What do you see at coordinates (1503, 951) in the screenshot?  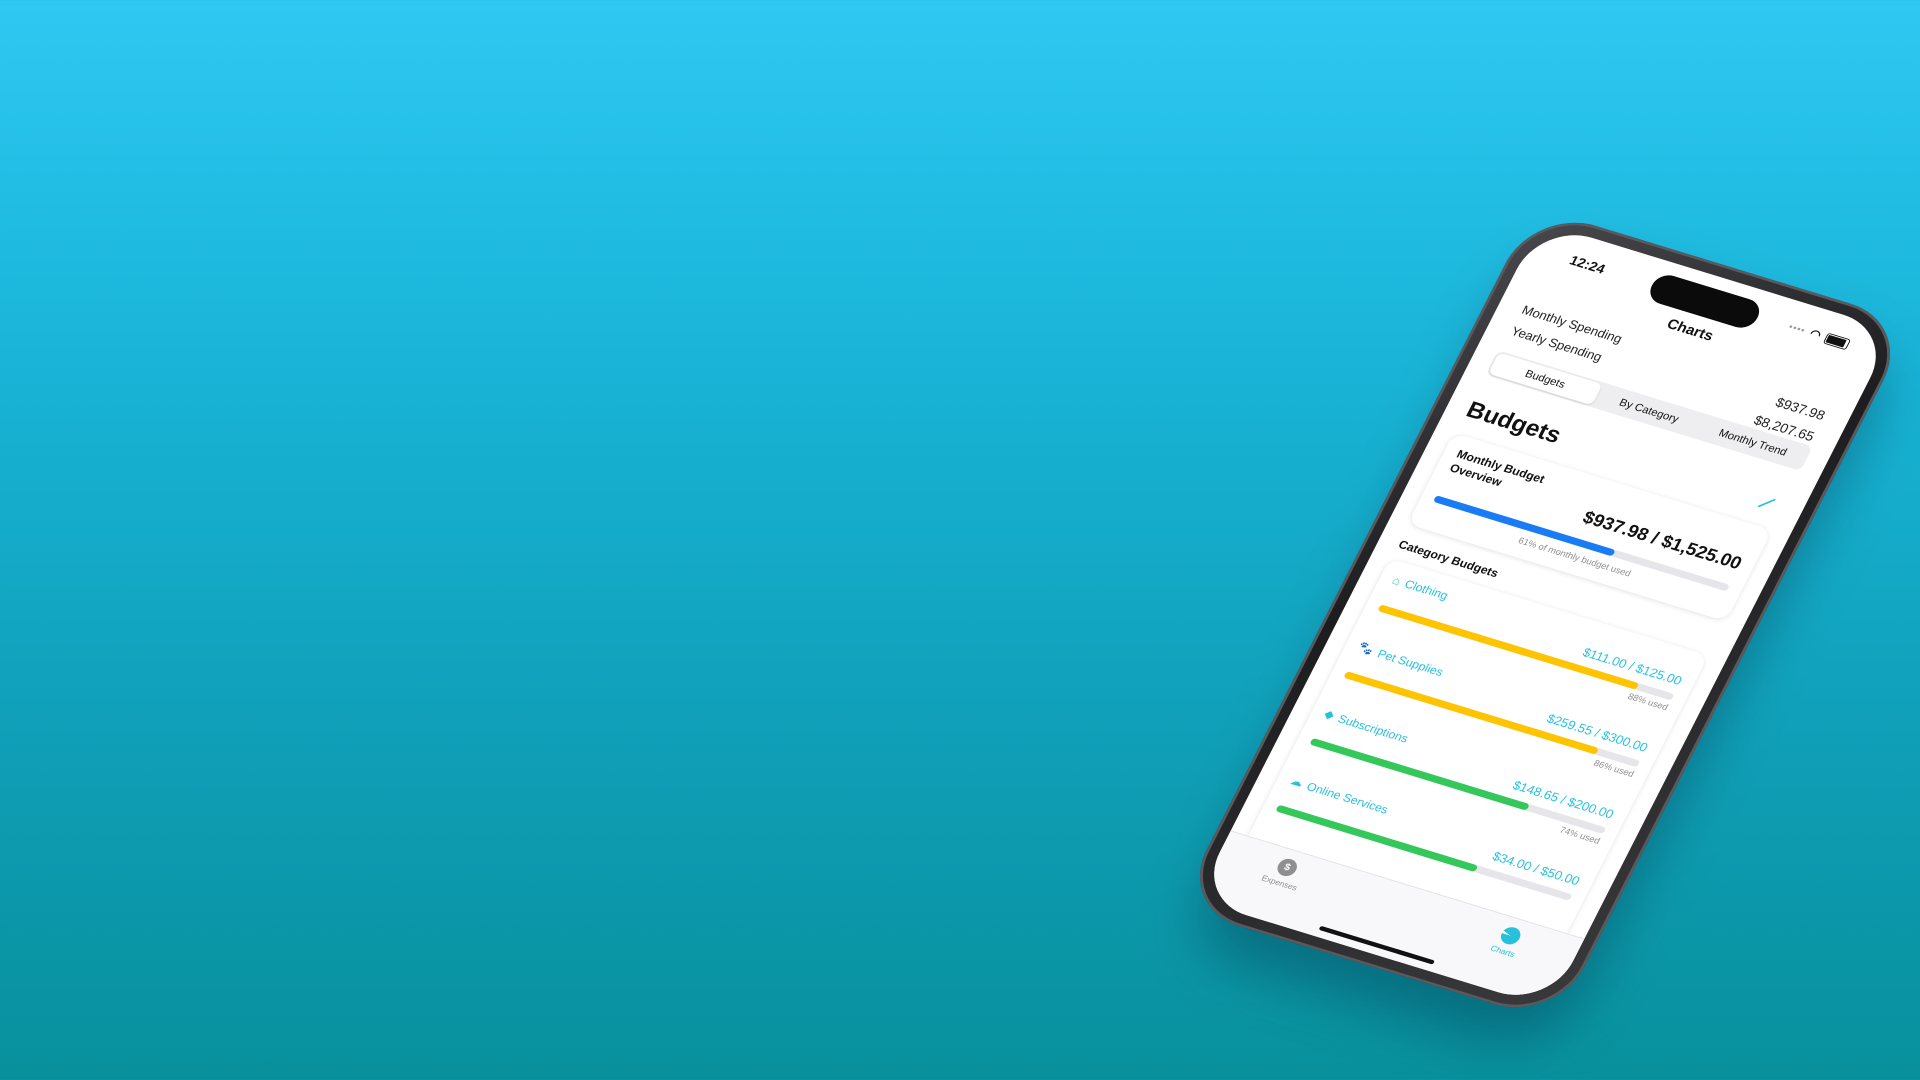 I see `tab-charts-label: Charts` at bounding box center [1503, 951].